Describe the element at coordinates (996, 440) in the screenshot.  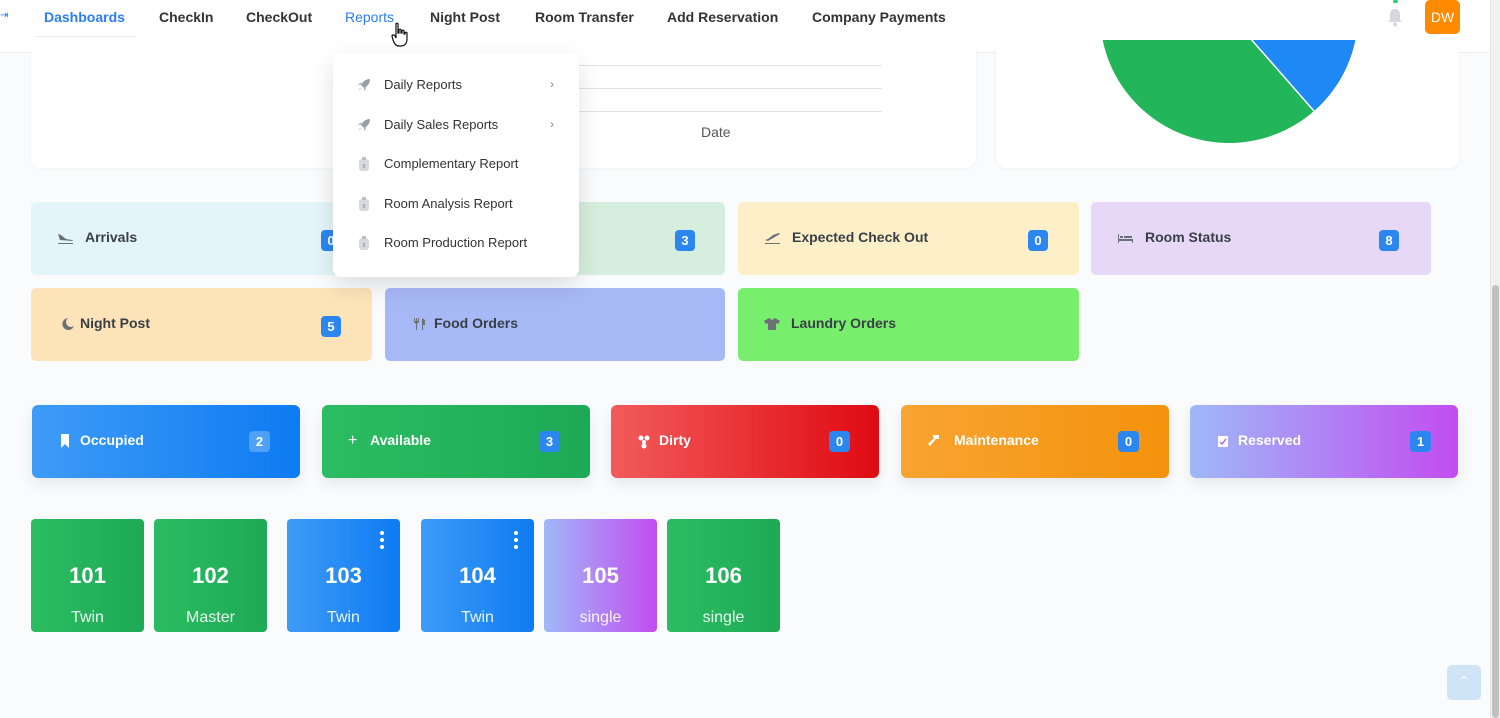
I see `status-label: Maintenance` at that location.